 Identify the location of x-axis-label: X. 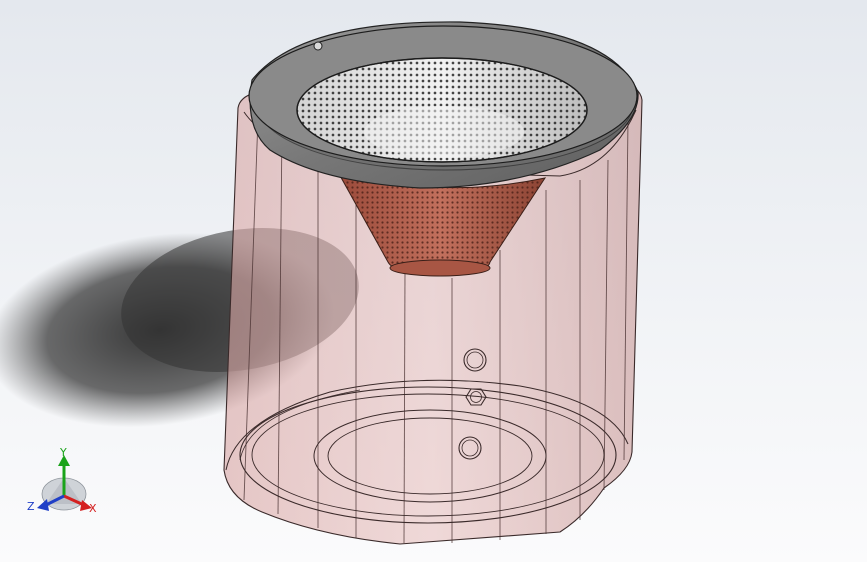
(93, 508).